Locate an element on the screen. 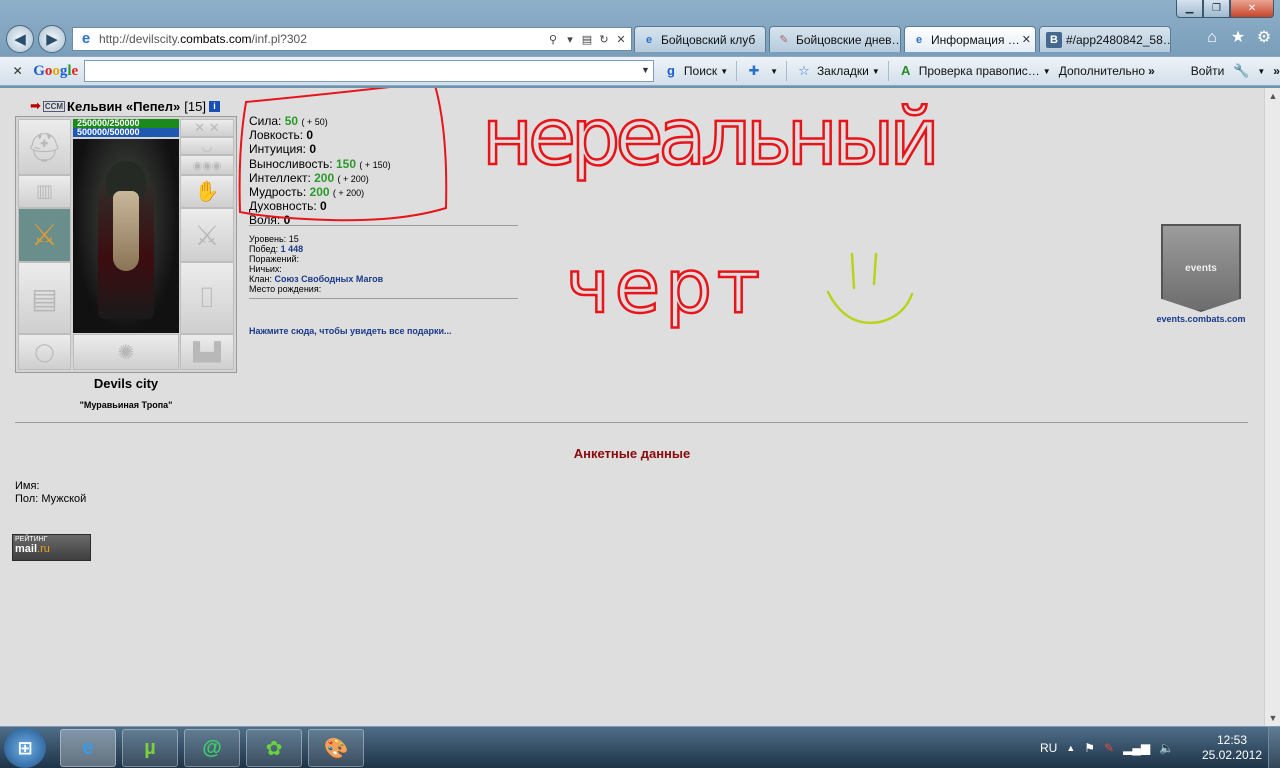 Image resolution: width=1280 pixels, height=768 pixels. taskbar-utorrent: µ is located at coordinates (150, 748).